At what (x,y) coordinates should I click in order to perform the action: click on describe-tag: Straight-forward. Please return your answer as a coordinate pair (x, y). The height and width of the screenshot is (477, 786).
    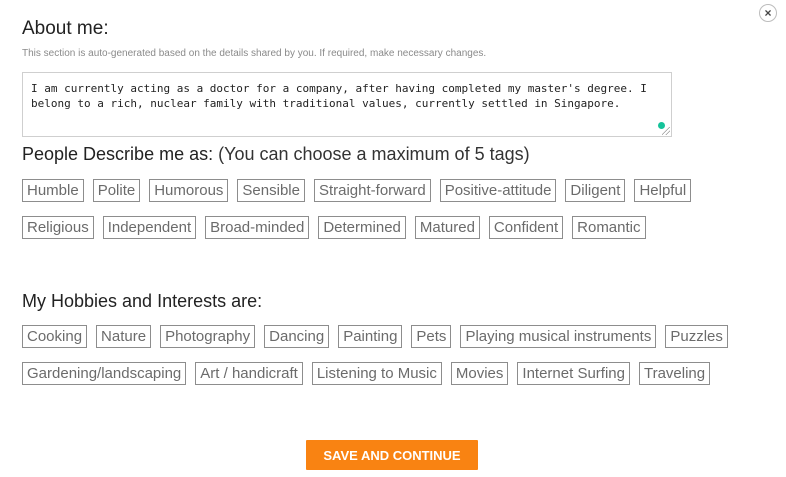
    Looking at the image, I should click on (372, 190).